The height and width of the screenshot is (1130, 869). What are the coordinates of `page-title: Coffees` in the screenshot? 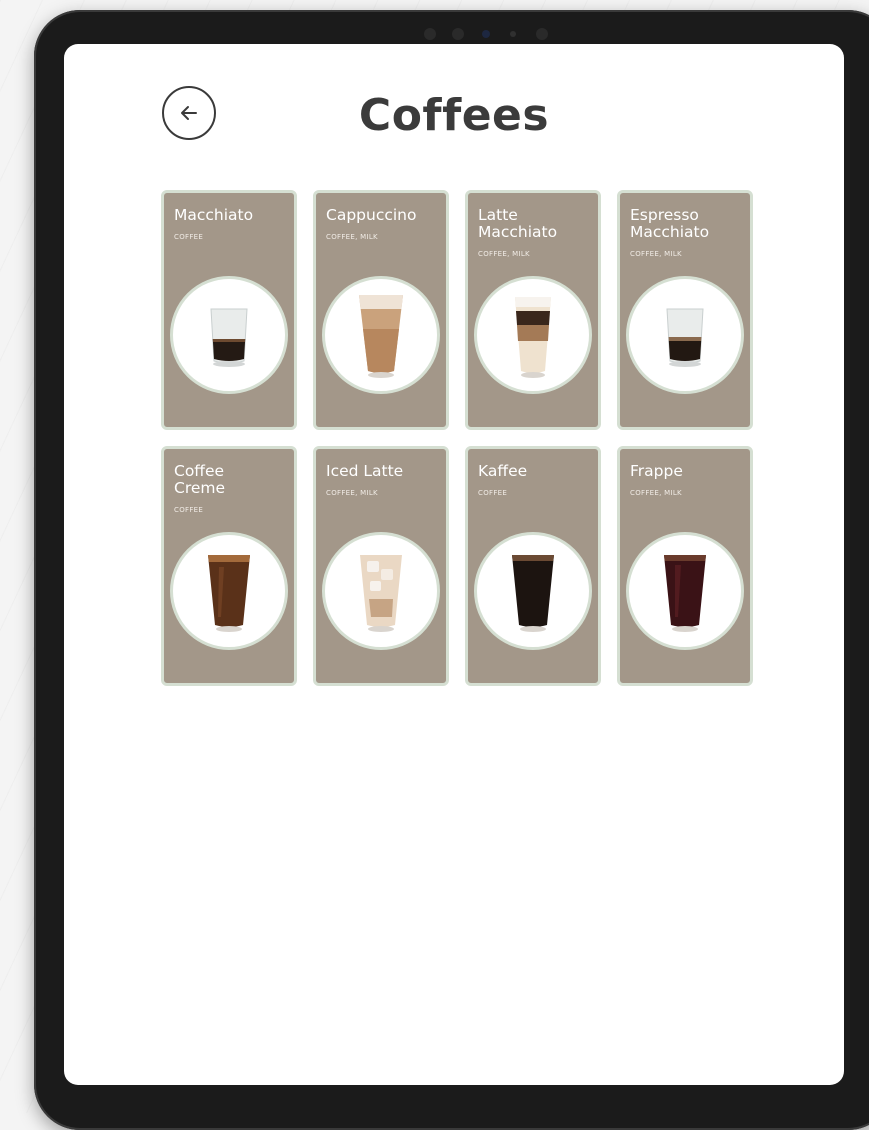 It's located at (454, 115).